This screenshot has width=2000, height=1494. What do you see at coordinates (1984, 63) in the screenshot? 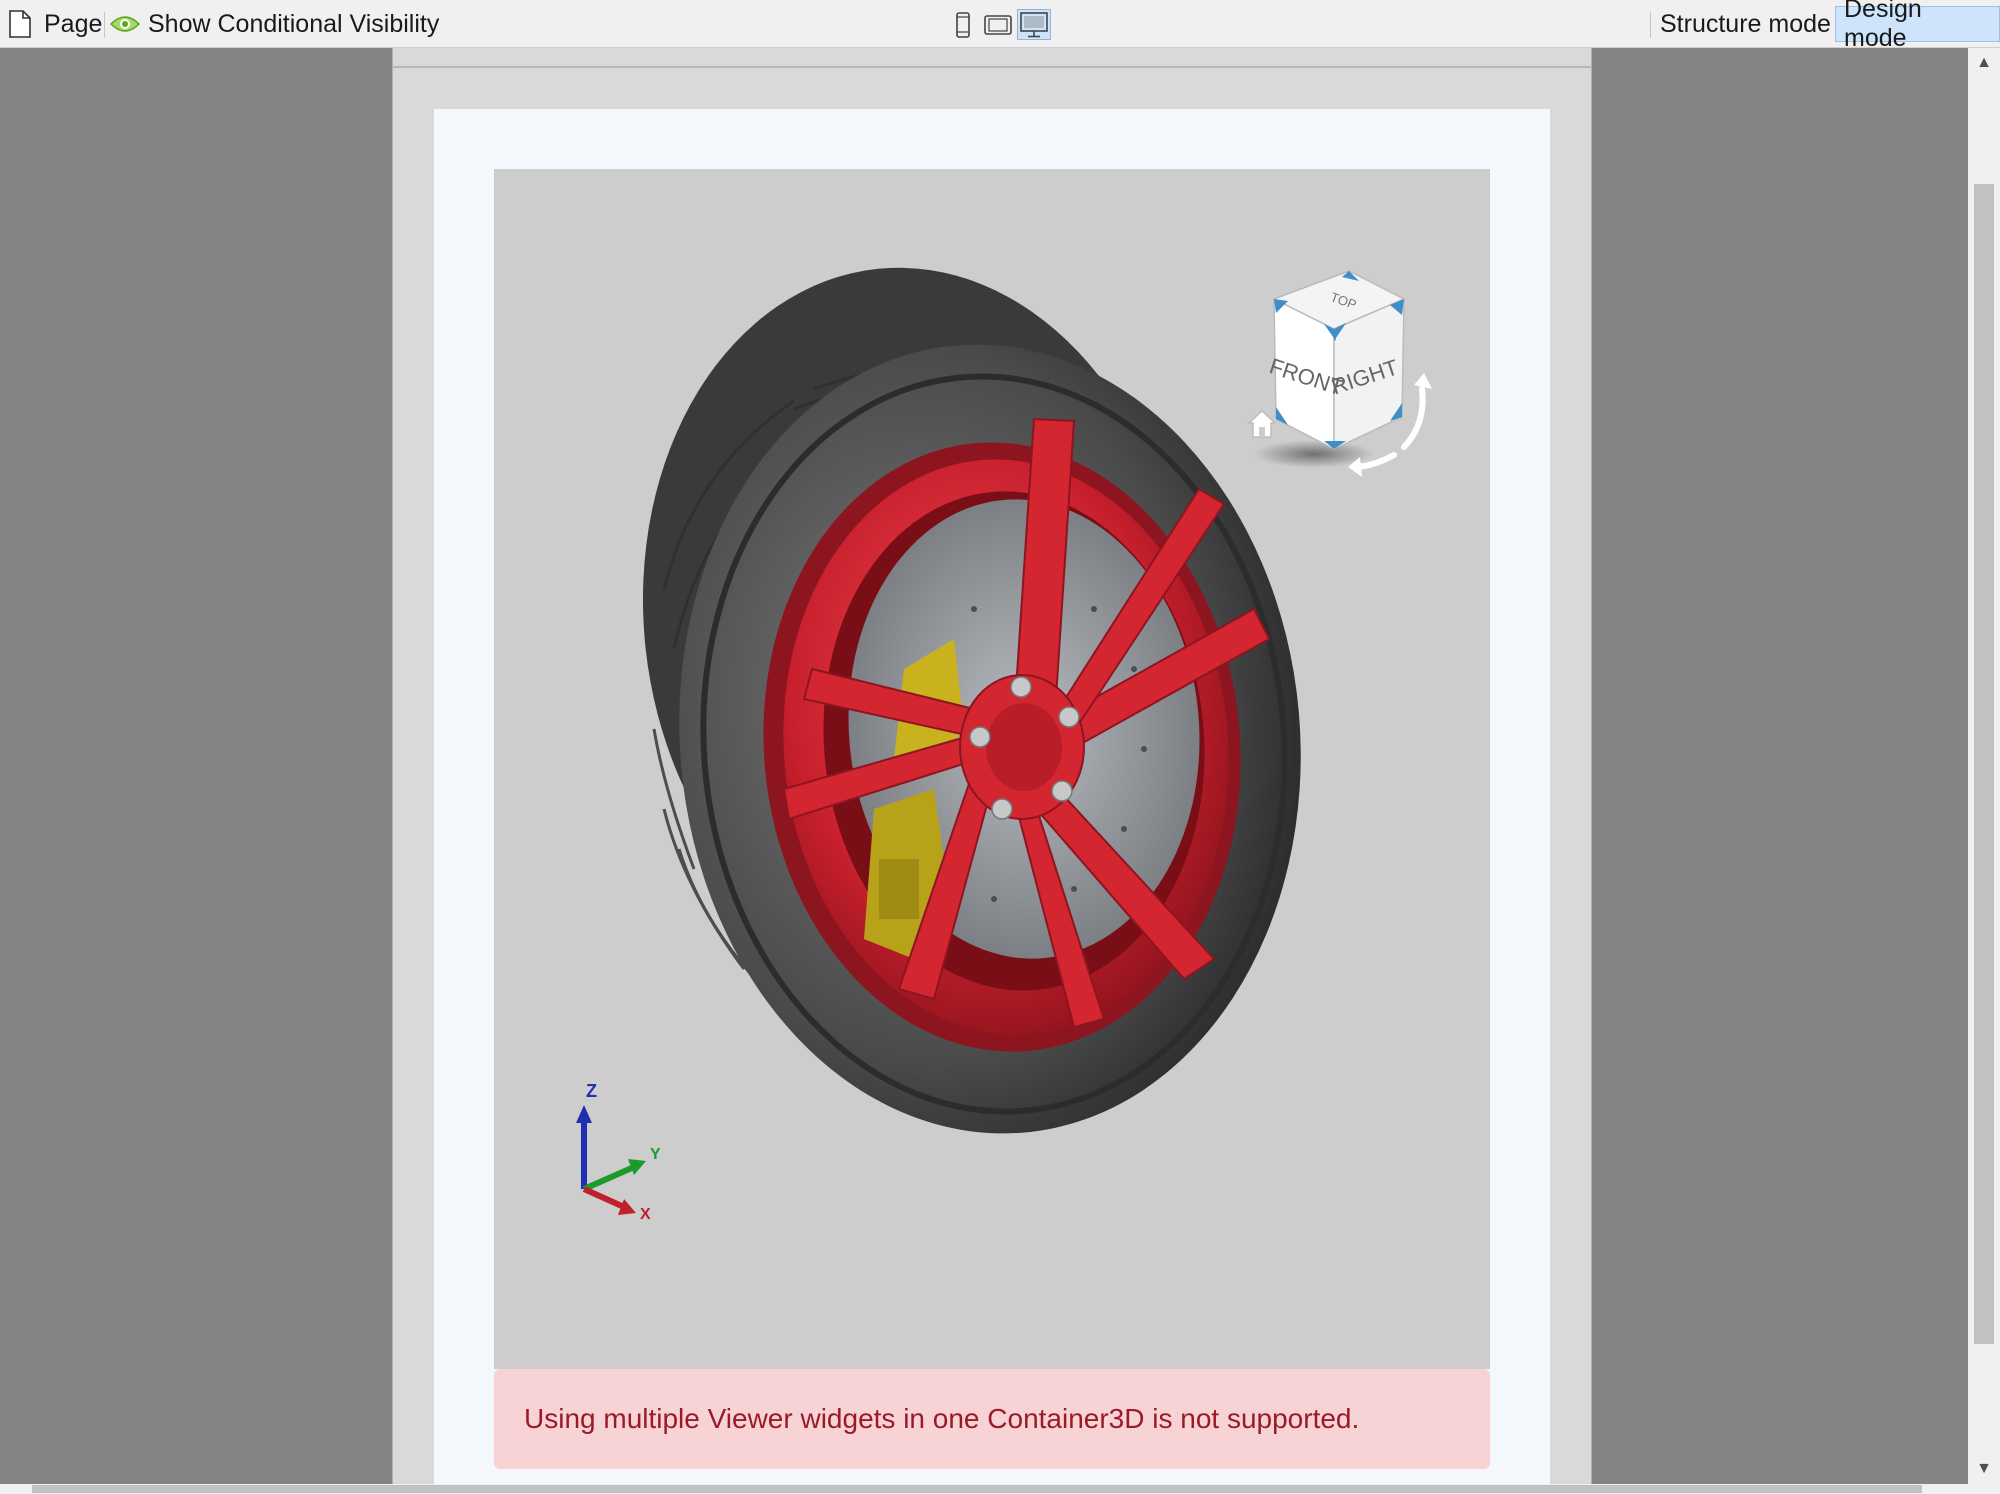
I see `scroll-up-arrow-icon: ▲` at bounding box center [1984, 63].